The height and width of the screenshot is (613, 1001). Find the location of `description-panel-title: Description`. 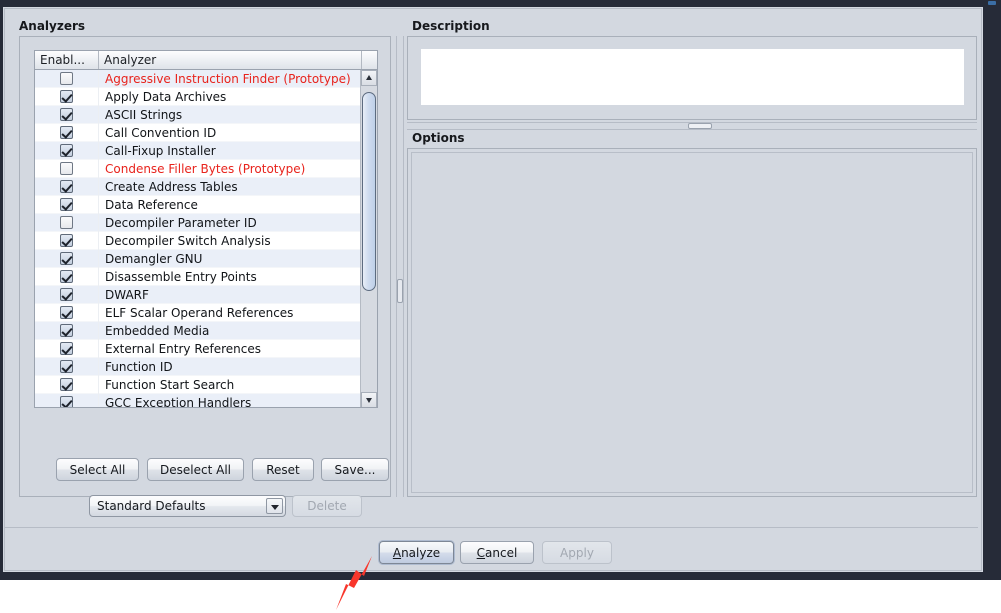

description-panel-title: Description is located at coordinates (451, 26).